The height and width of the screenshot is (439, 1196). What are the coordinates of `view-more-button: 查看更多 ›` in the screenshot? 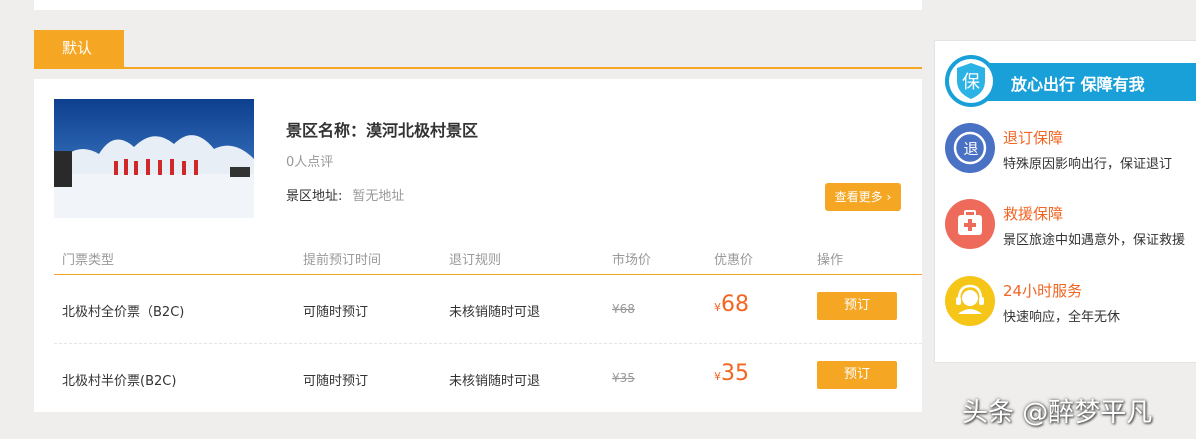 It's located at (863, 197).